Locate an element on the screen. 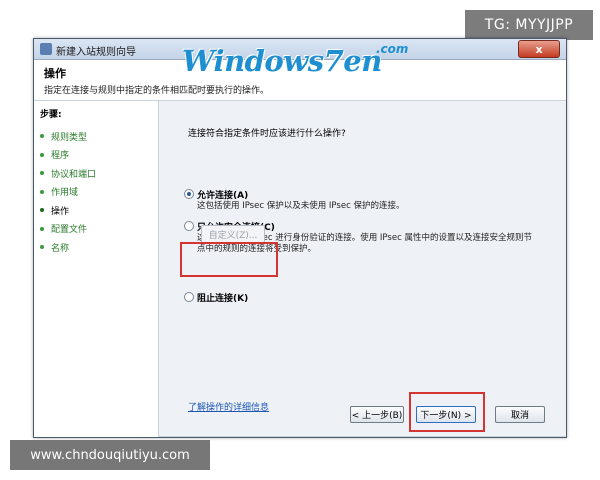  highlight-next-button is located at coordinates (447, 412).